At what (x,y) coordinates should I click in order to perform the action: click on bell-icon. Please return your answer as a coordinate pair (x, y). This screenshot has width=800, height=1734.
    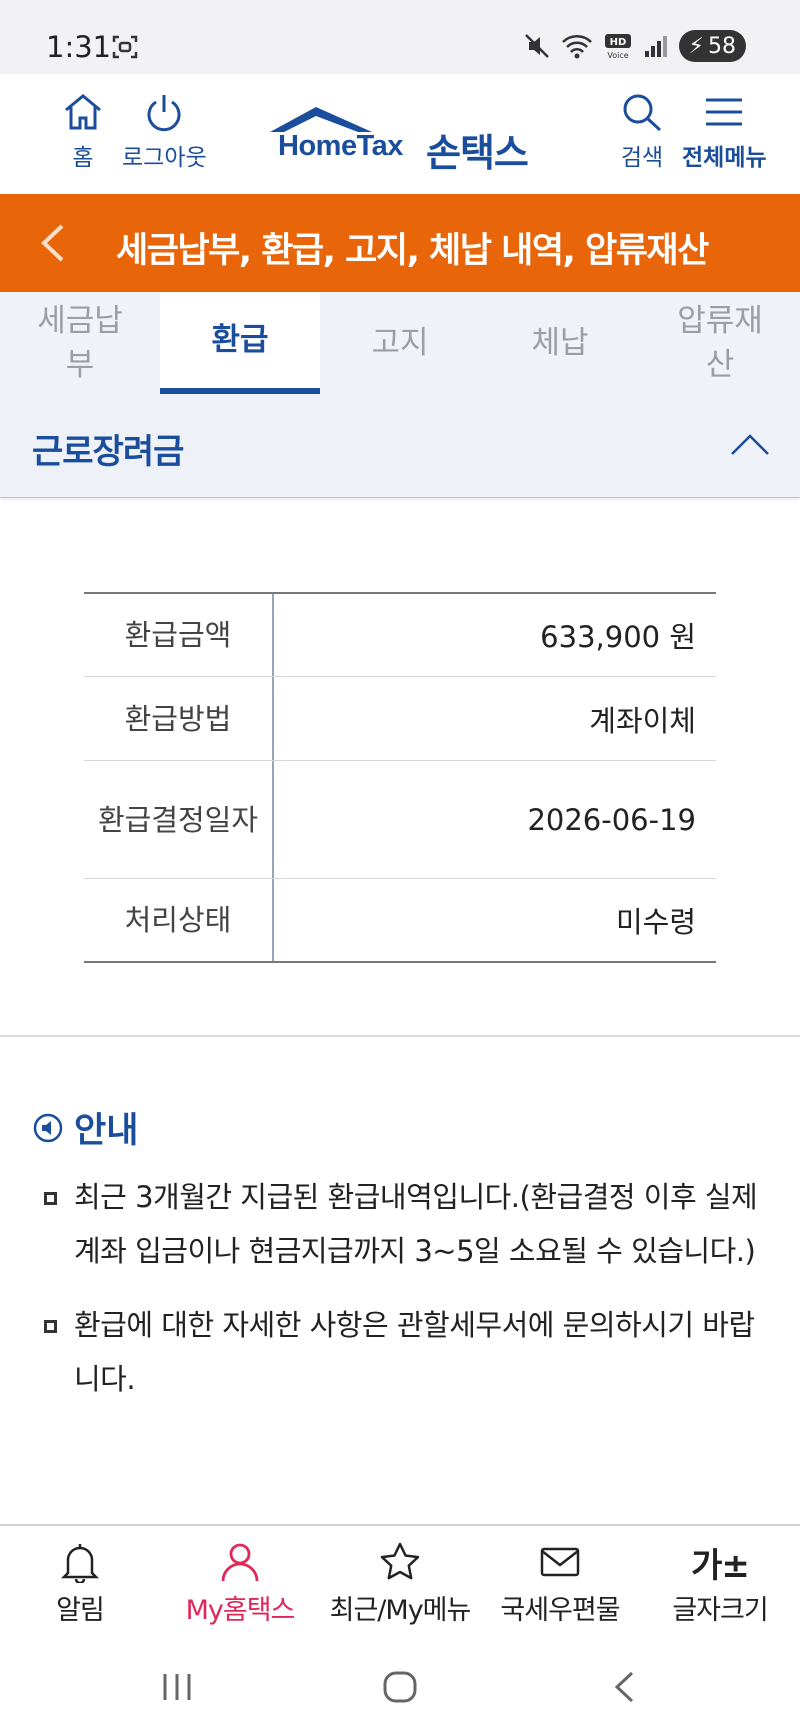
    Looking at the image, I should click on (80, 1563).